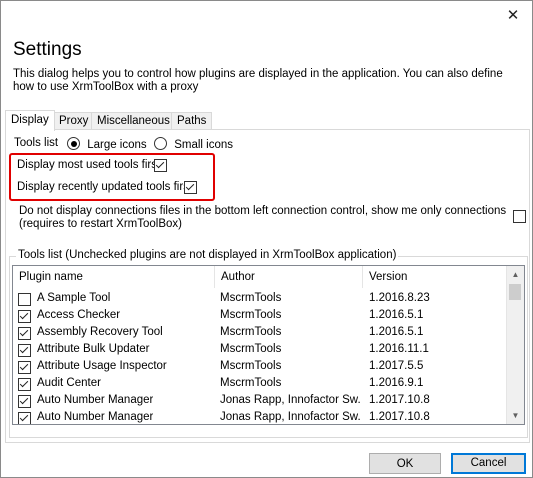 The height and width of the screenshot is (478, 533). What do you see at coordinates (47, 49) in the screenshot?
I see `dialog-title: Settings` at bounding box center [47, 49].